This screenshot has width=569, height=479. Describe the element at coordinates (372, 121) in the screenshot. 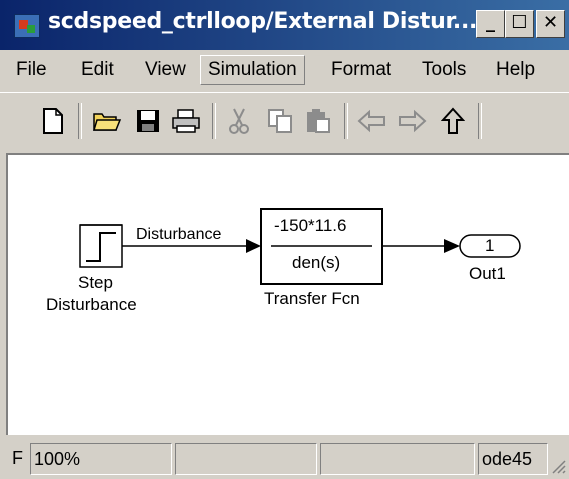

I see `back-arrow-icon` at that location.